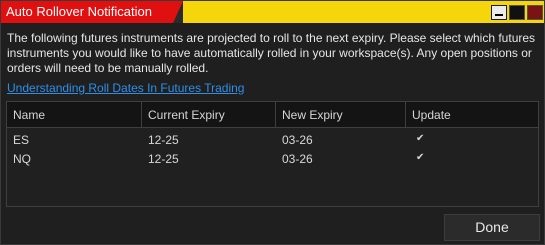  What do you see at coordinates (21, 140) in the screenshot?
I see `cell-name: ES` at bounding box center [21, 140].